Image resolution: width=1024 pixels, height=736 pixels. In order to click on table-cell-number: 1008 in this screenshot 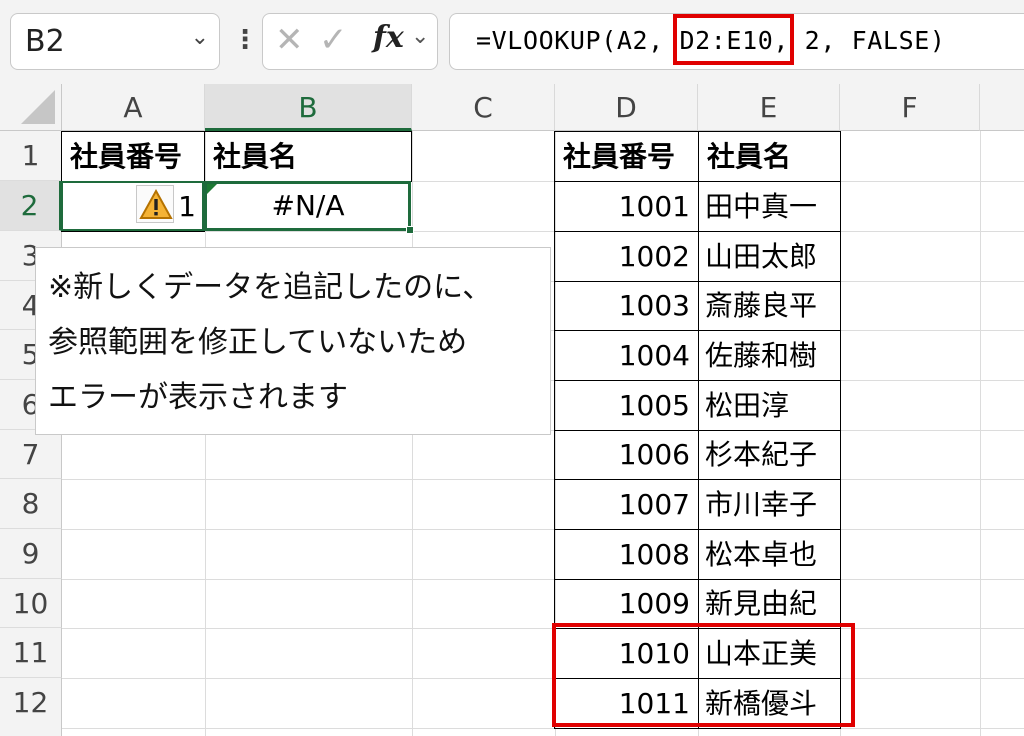, I will do `click(626, 554)`.